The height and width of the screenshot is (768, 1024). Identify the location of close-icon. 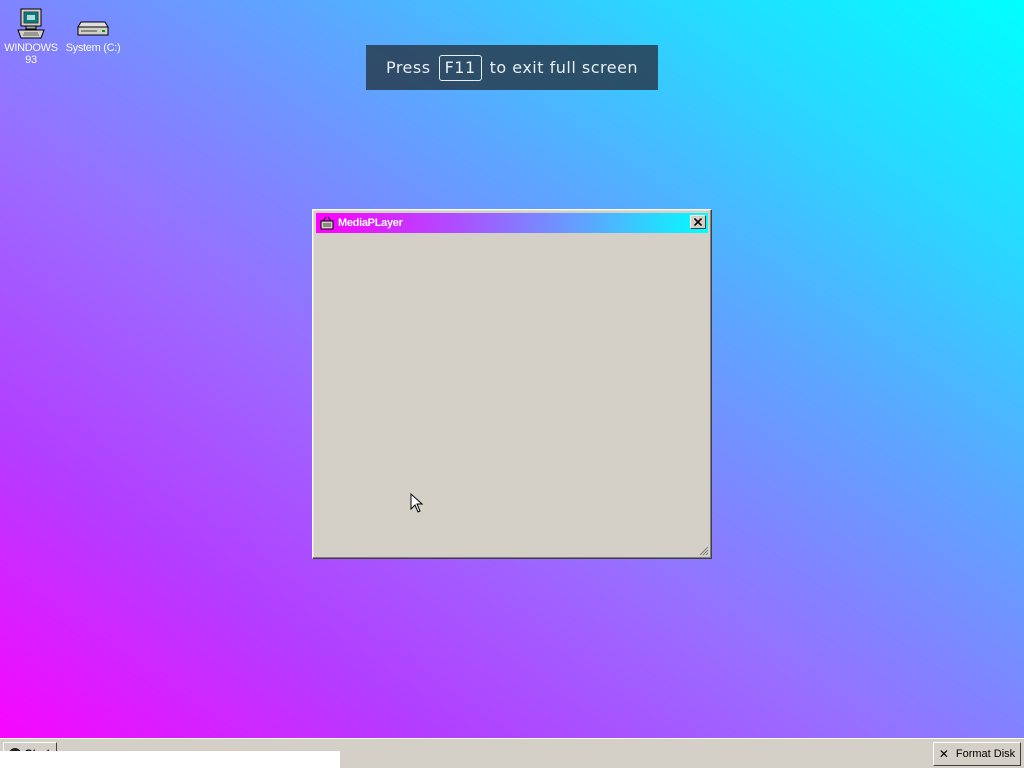
(698, 222).